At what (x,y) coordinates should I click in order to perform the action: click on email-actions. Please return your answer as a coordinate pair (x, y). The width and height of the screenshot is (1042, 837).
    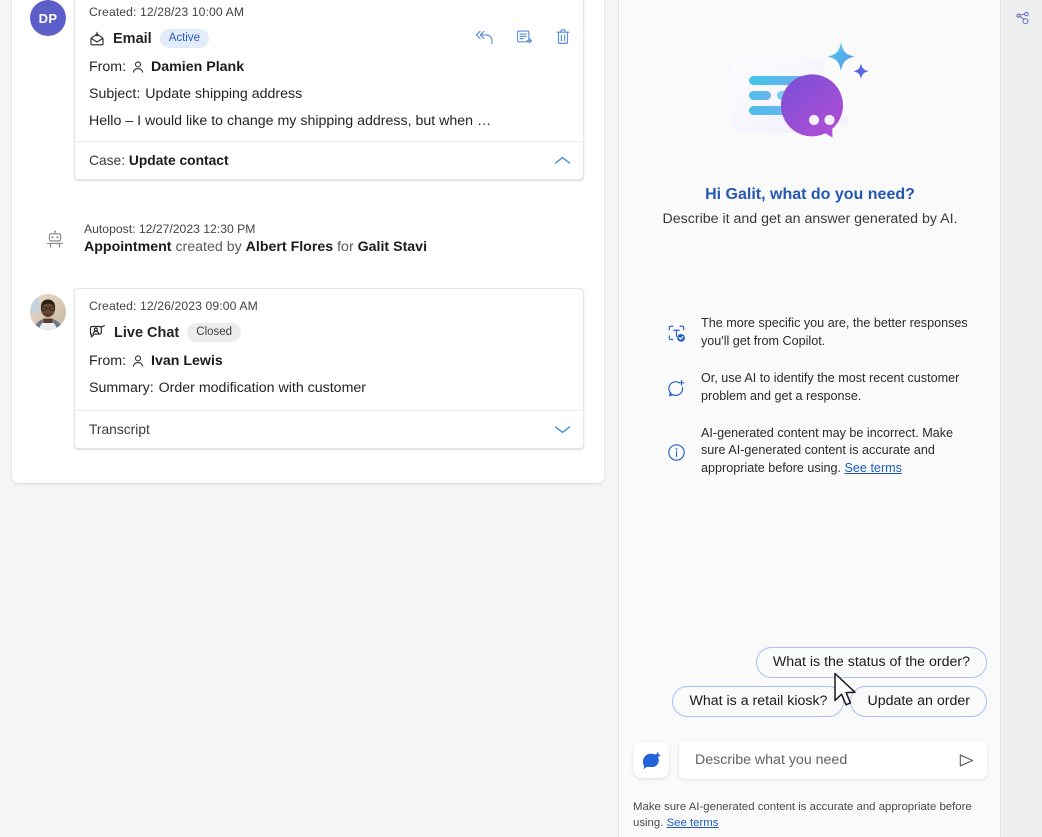
    Looking at the image, I should click on (523, 37).